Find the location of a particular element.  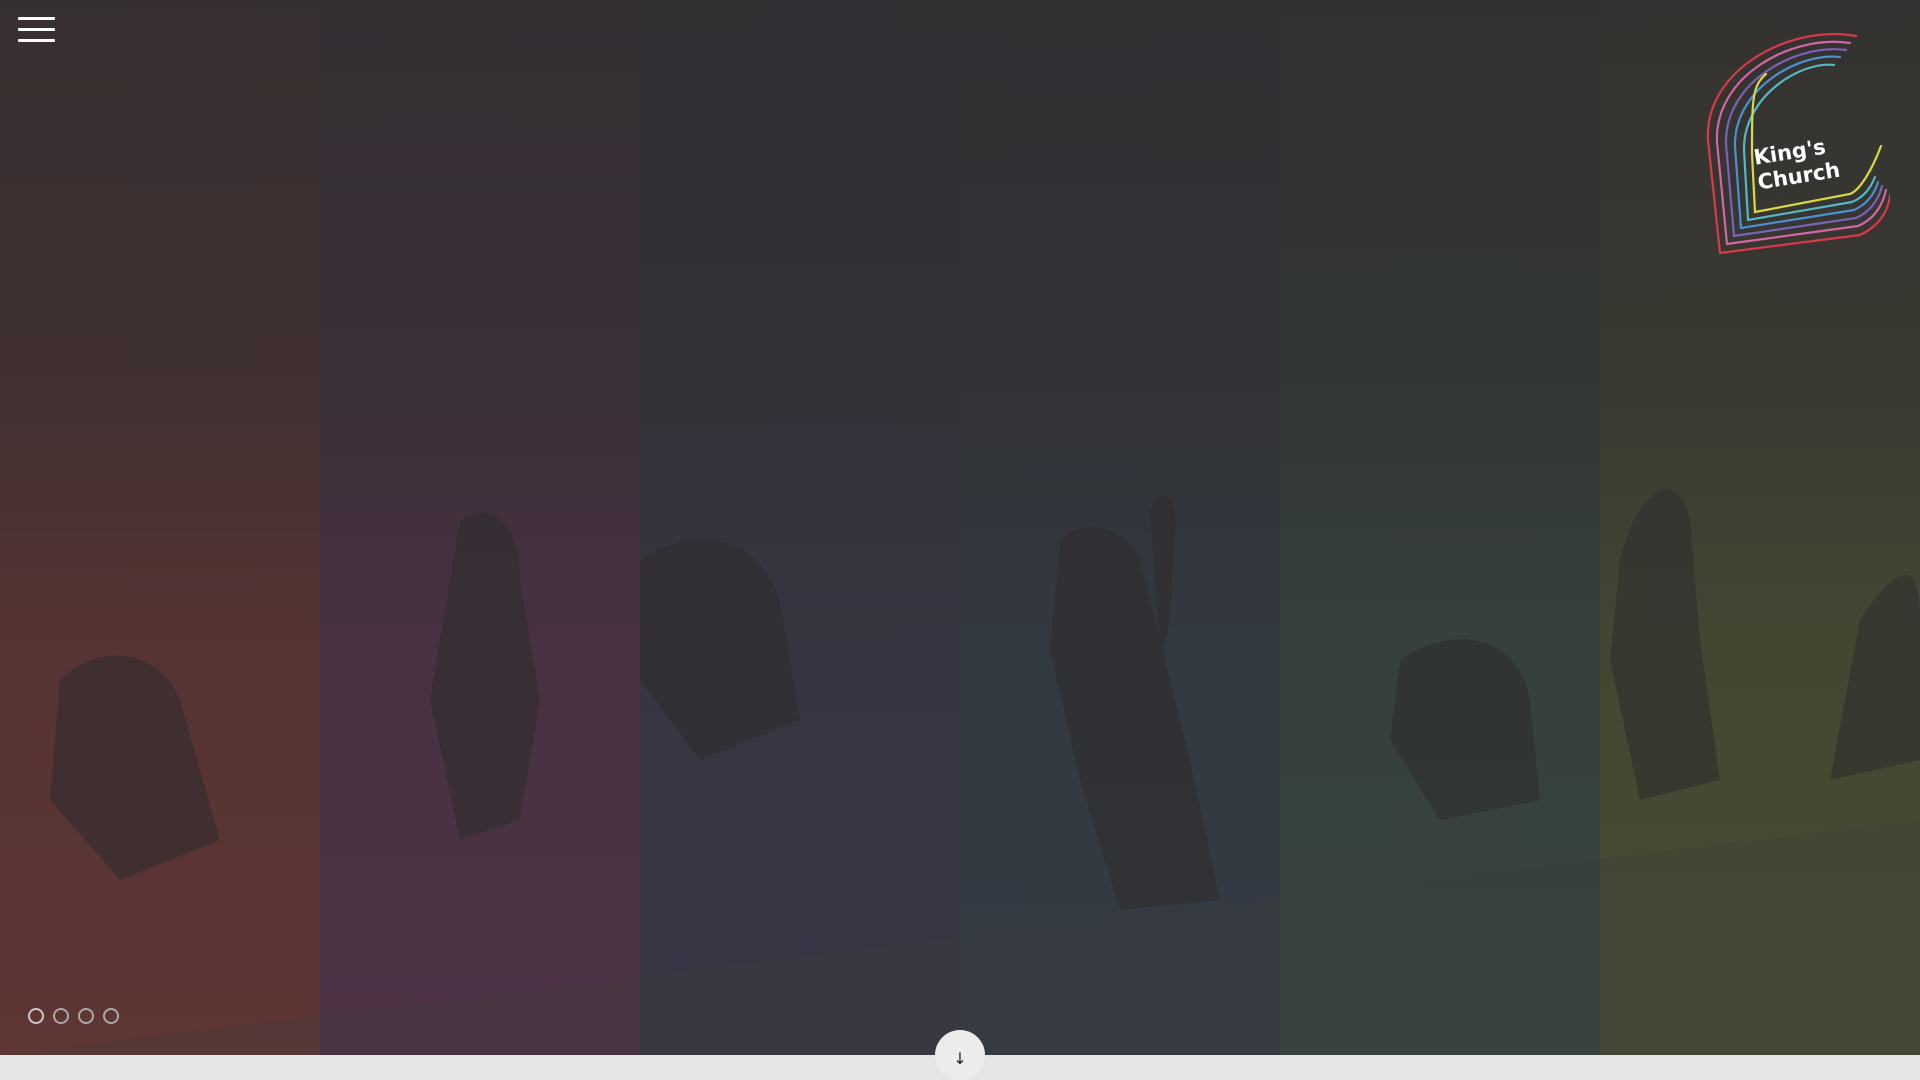

arrow-down-icon: ↓ is located at coordinates (960, 1058).